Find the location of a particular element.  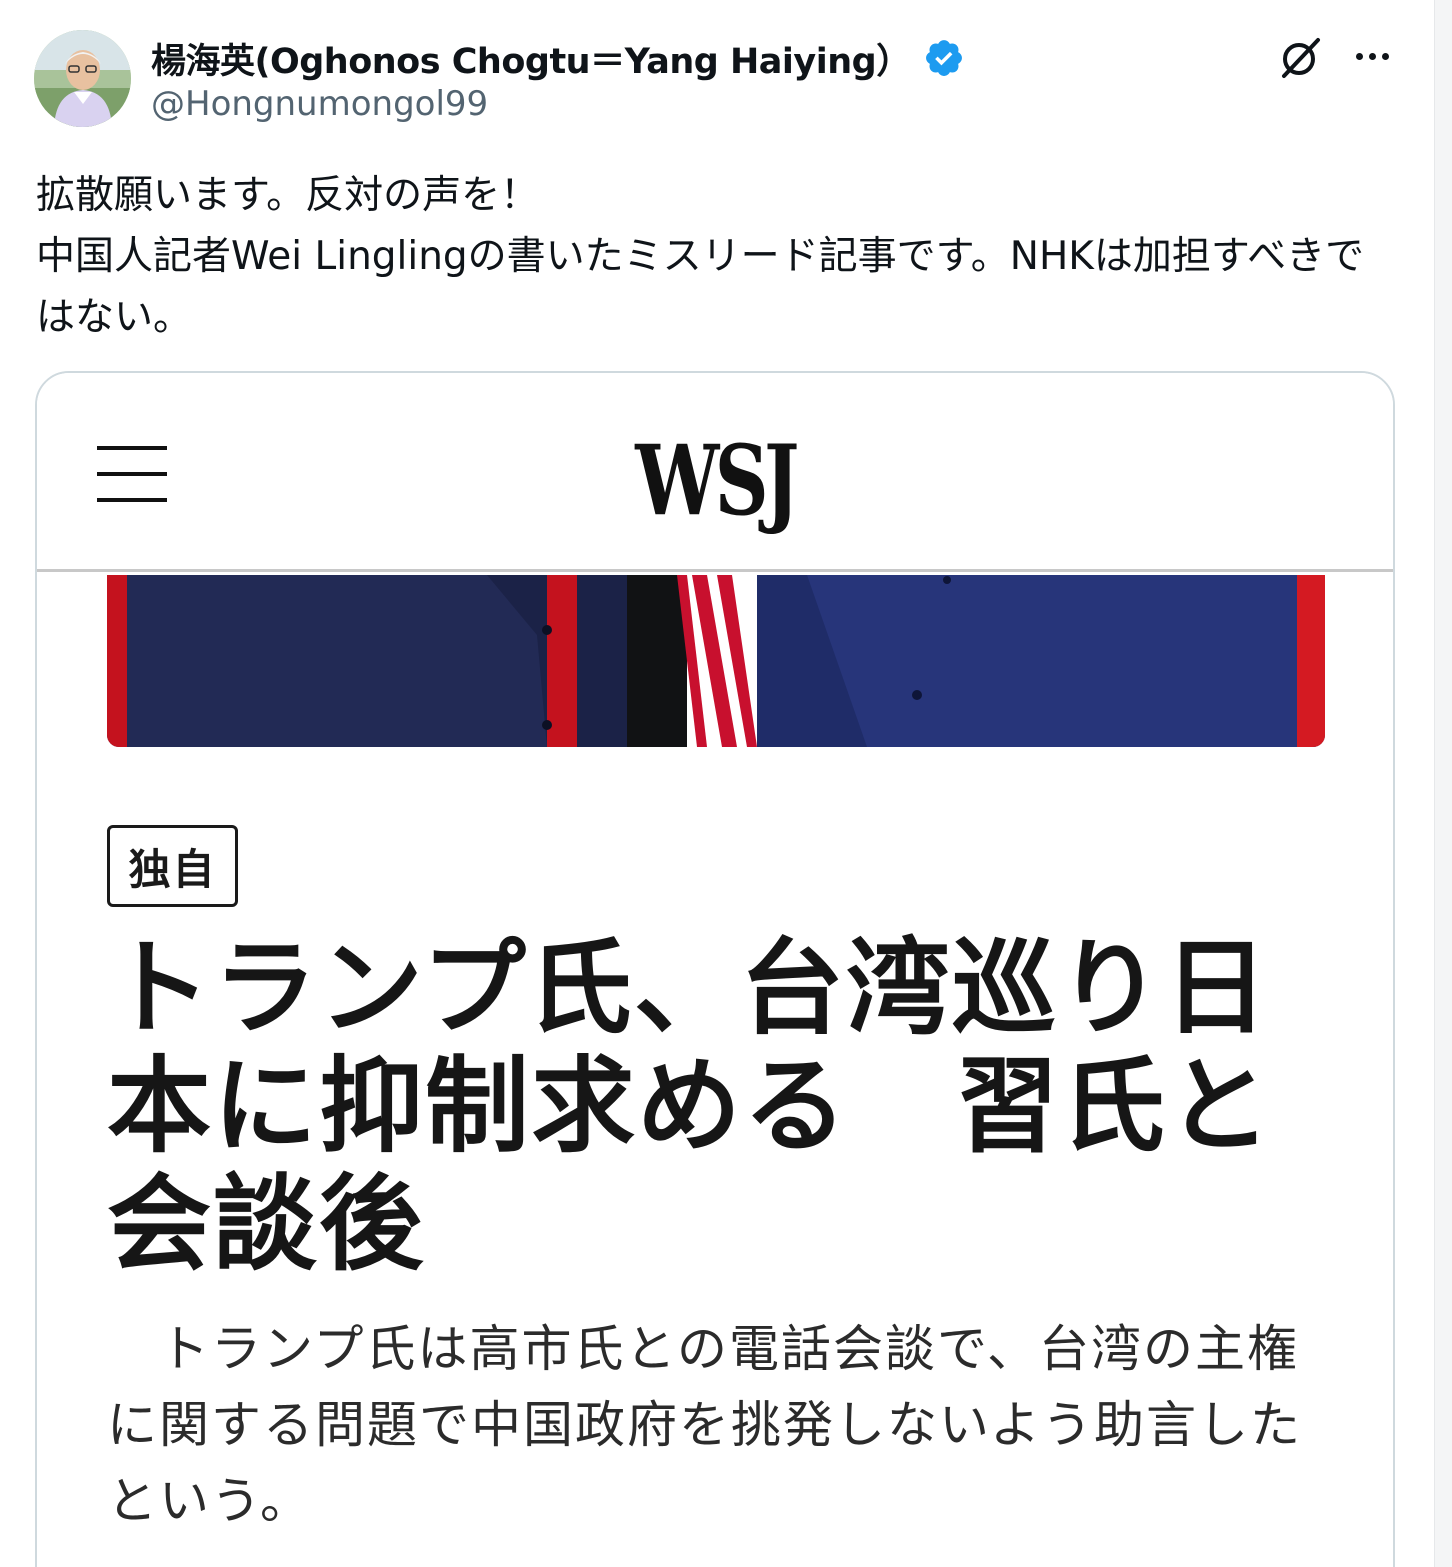

hamburger-menu-icon is located at coordinates (132, 474).